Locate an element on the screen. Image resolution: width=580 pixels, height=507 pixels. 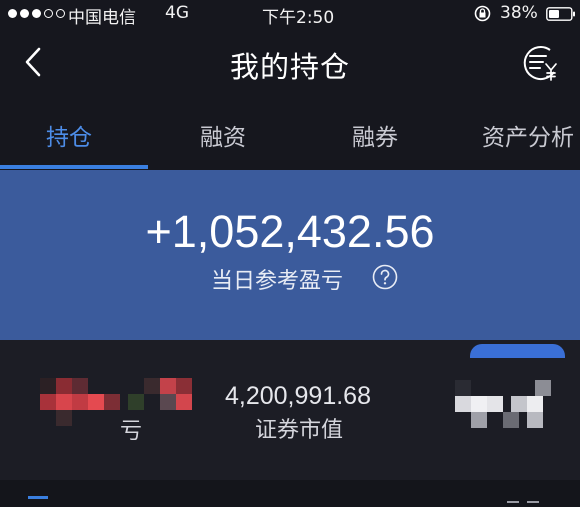
status-bar: 中国电信 4G 下午2:50 38% is located at coordinates (290, 14).